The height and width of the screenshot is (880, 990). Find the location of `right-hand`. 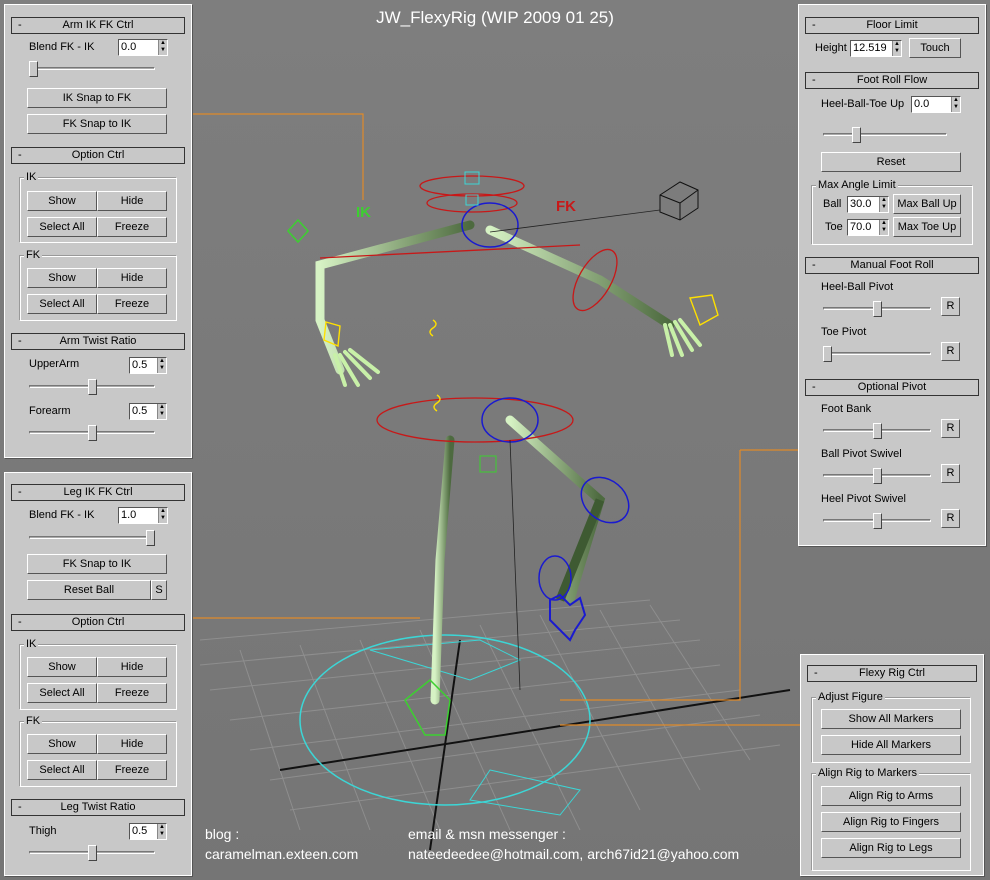

right-hand is located at coordinates (682, 337).